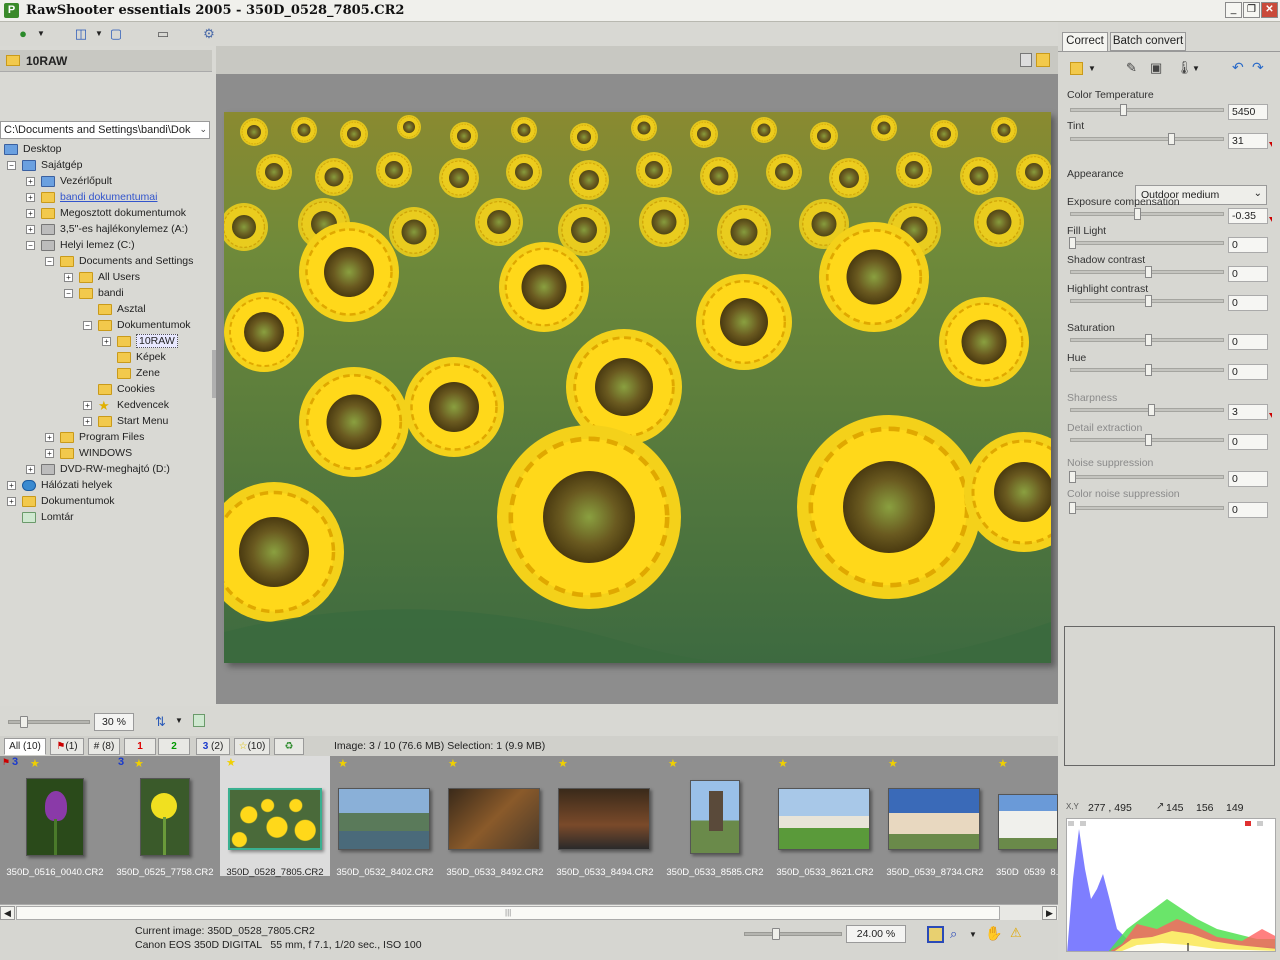 The width and height of the screenshot is (1280, 960). Describe the element at coordinates (1248, 510) in the screenshot. I see `color-noise-value: 0` at that location.